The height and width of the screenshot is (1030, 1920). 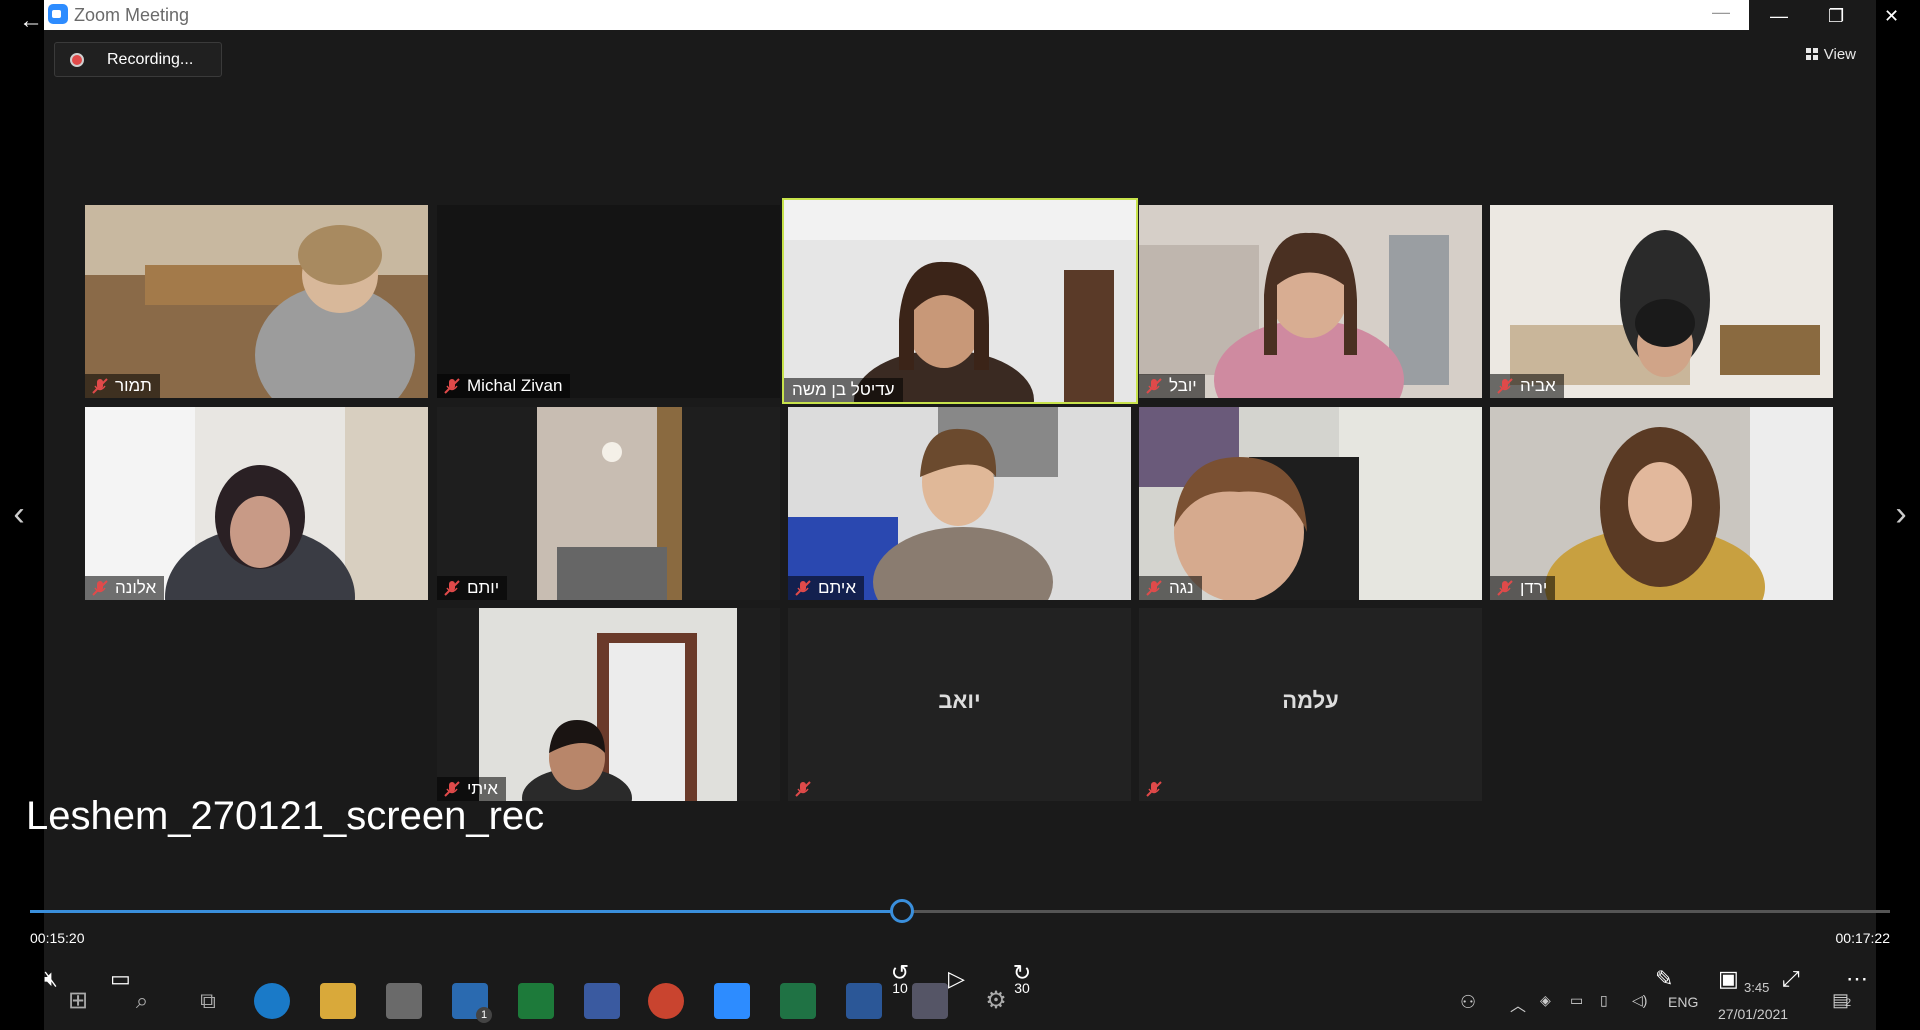 I want to click on active-speaker-tile: עדיטל בן משה, so click(x=960, y=301).